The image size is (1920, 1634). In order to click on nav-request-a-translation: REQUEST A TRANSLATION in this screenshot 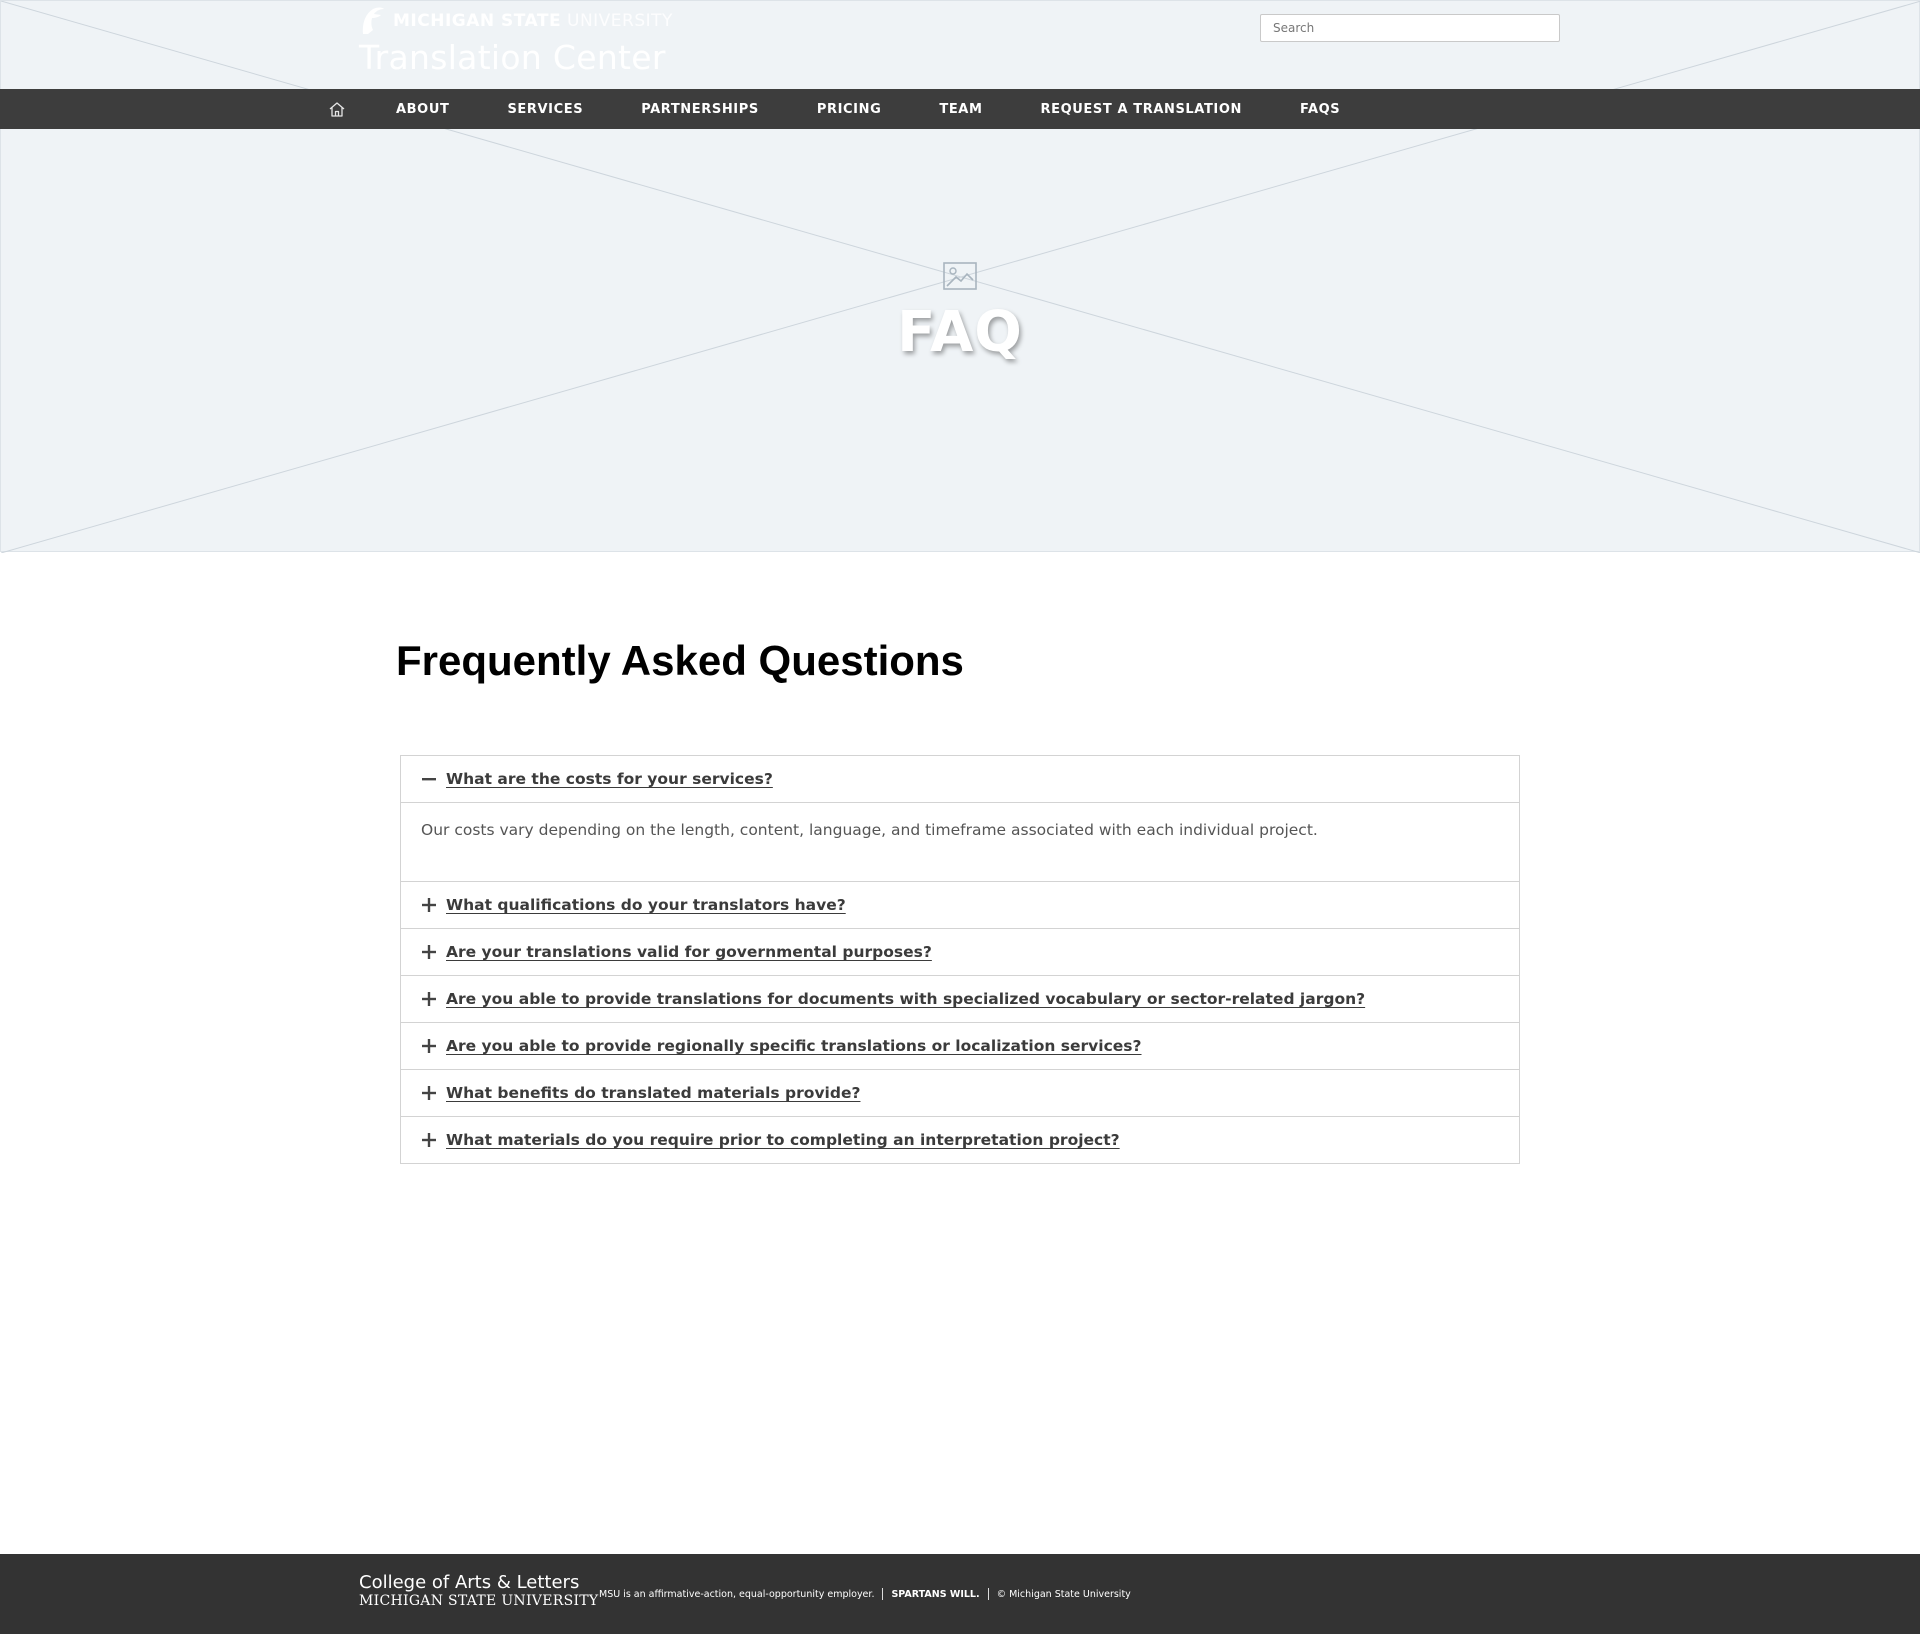, I will do `click(1141, 109)`.